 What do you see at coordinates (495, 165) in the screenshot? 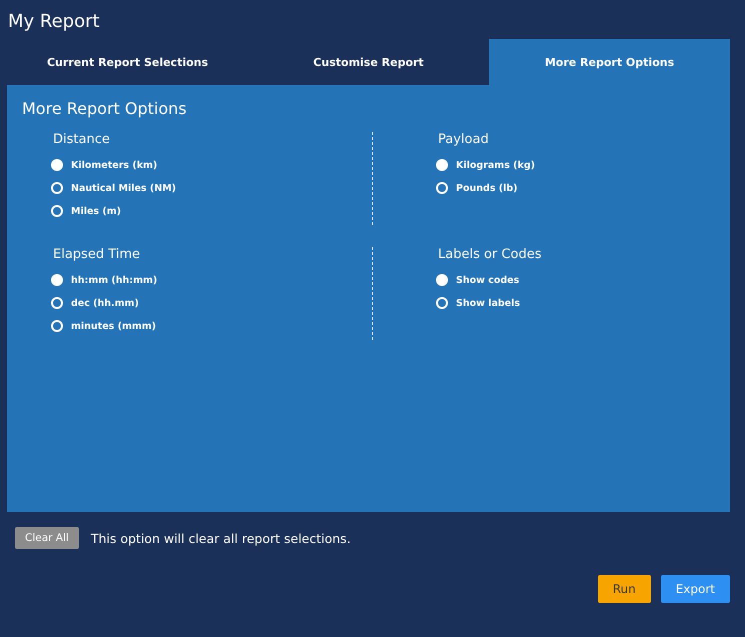
I see `option-label: Kilograms (kg)` at bounding box center [495, 165].